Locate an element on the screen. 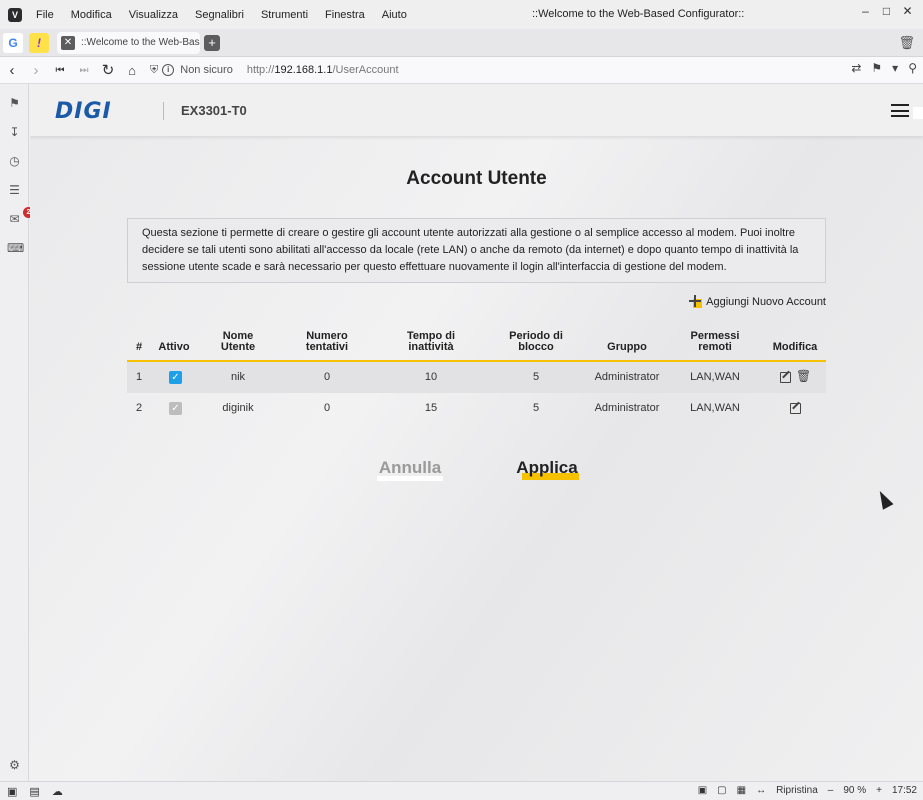  add-account-label: Aggiungi Nuovo Account is located at coordinates (766, 301).